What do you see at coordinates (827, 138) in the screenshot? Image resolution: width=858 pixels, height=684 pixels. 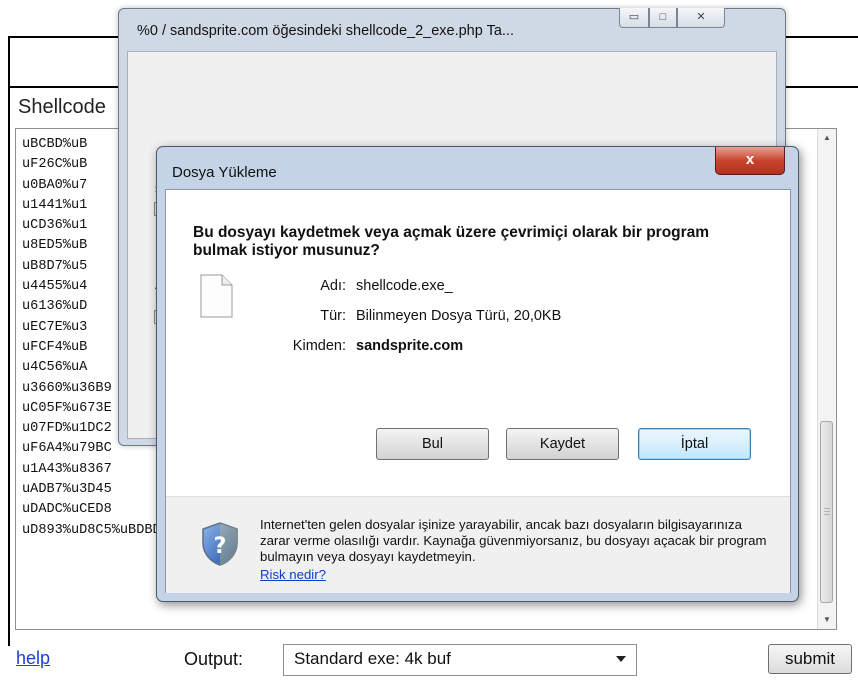 I see `scroll-up-arrow-icon: ▲` at bounding box center [827, 138].